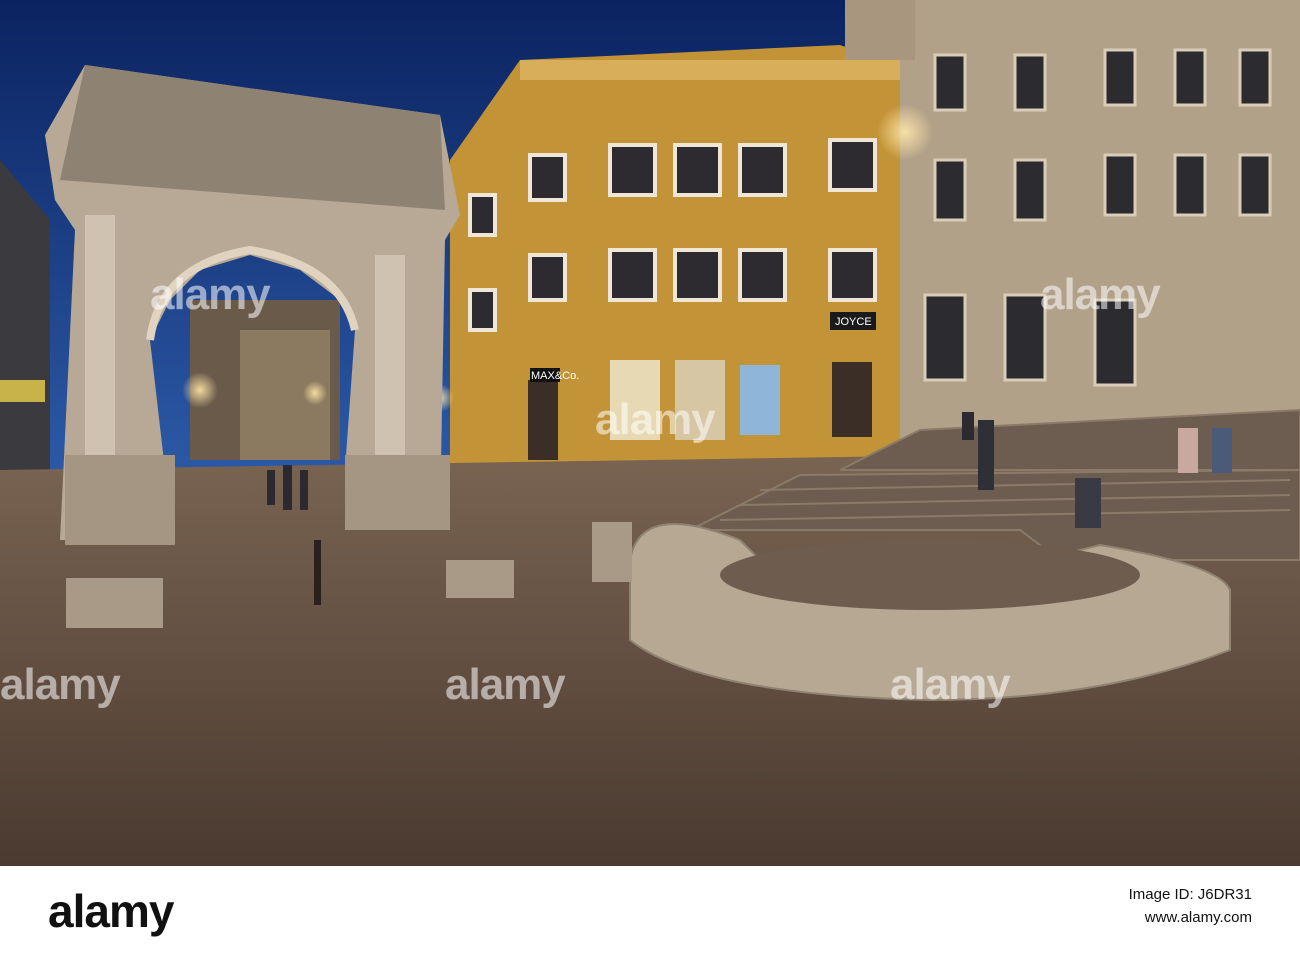 This screenshot has width=1300, height=956. What do you see at coordinates (317, 572) in the screenshot?
I see `bollard` at bounding box center [317, 572].